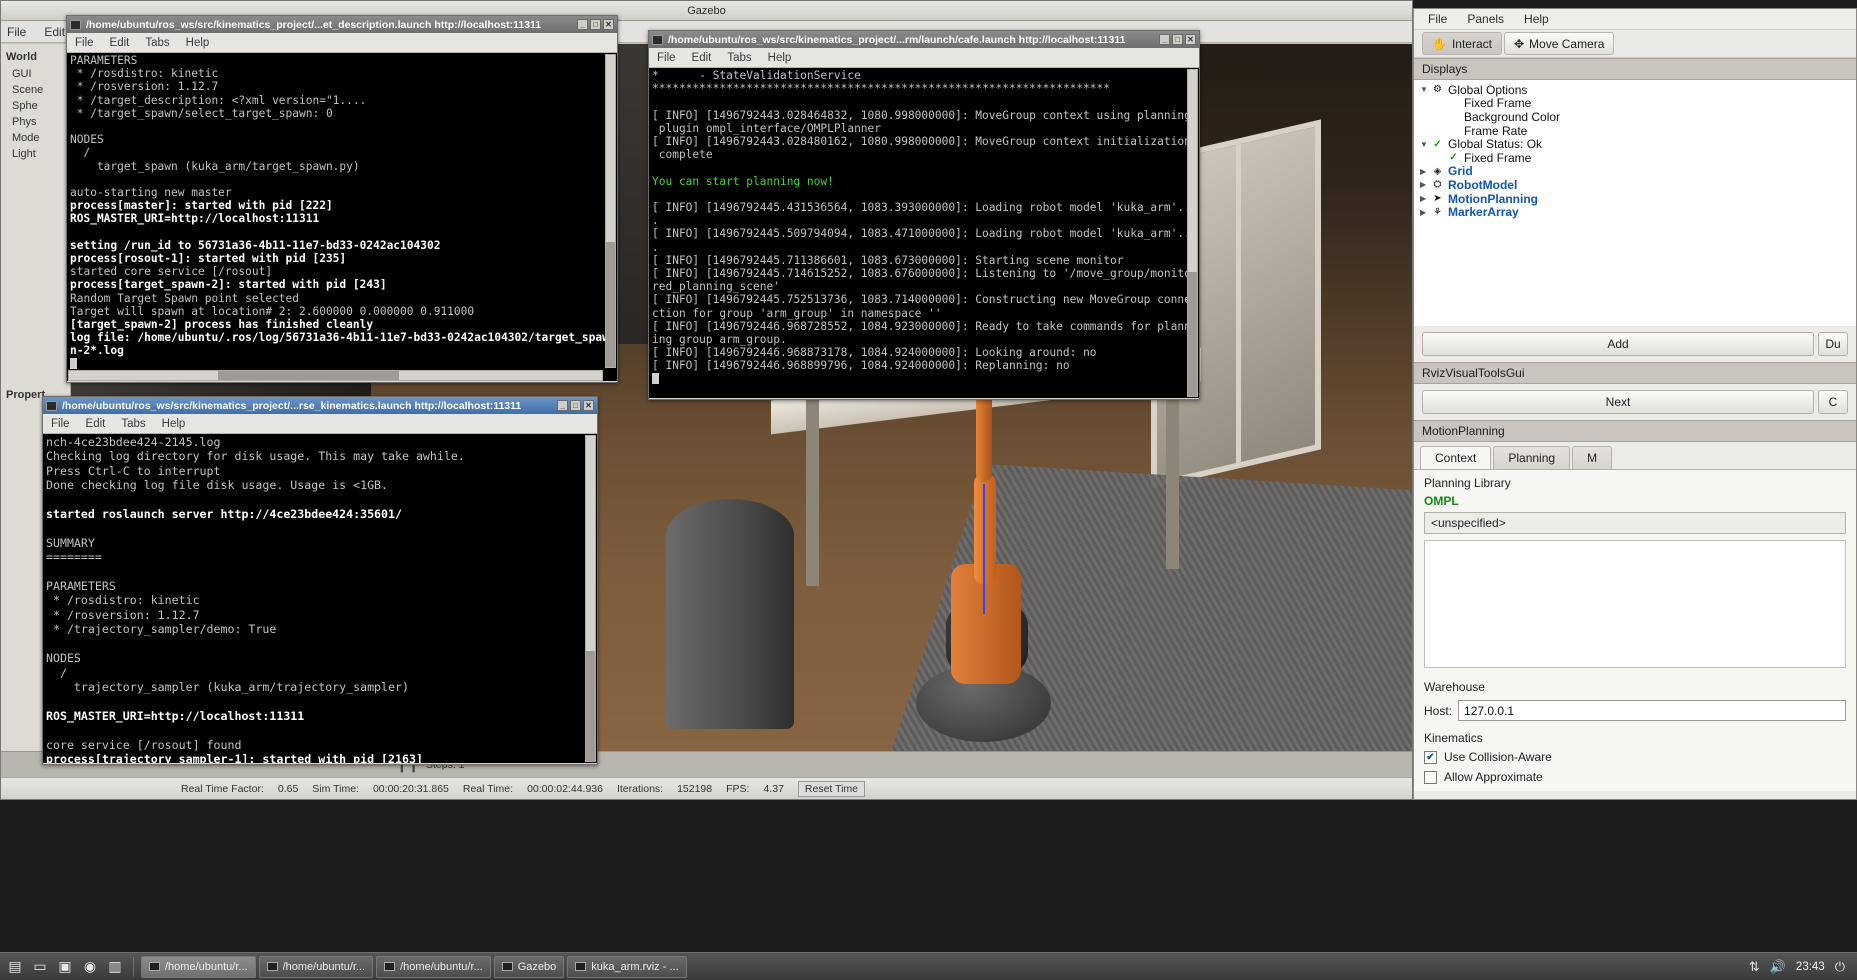  What do you see at coordinates (16, 32) in the screenshot?
I see `gazebo-menu-file: File` at bounding box center [16, 32].